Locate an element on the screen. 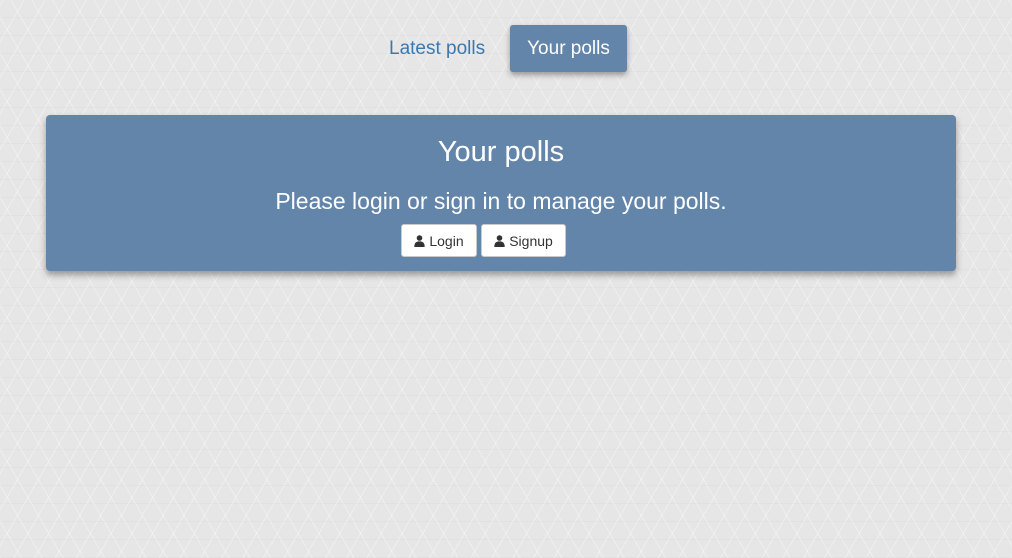 The width and height of the screenshot is (1012, 558). signup-label: Signup is located at coordinates (531, 240).